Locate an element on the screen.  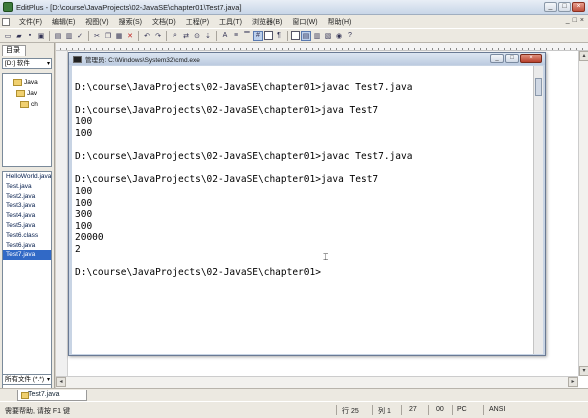
menu-file: 文件(F) is located at coordinates (30, 22).